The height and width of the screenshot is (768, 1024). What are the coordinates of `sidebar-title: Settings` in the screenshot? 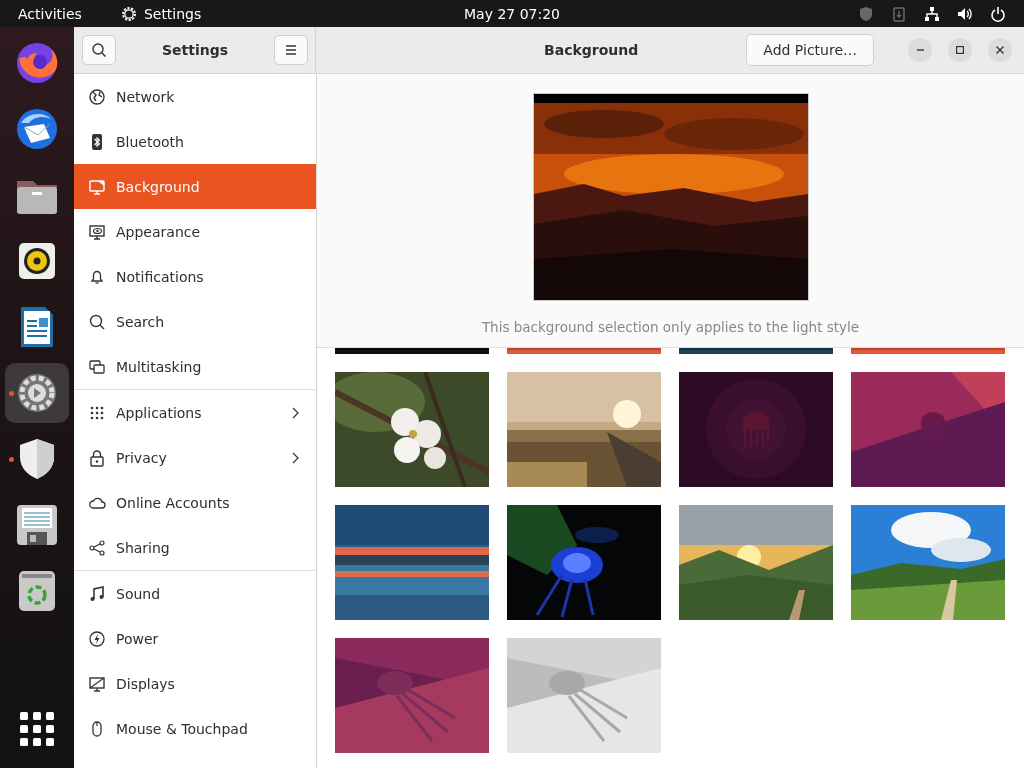 It's located at (195, 50).